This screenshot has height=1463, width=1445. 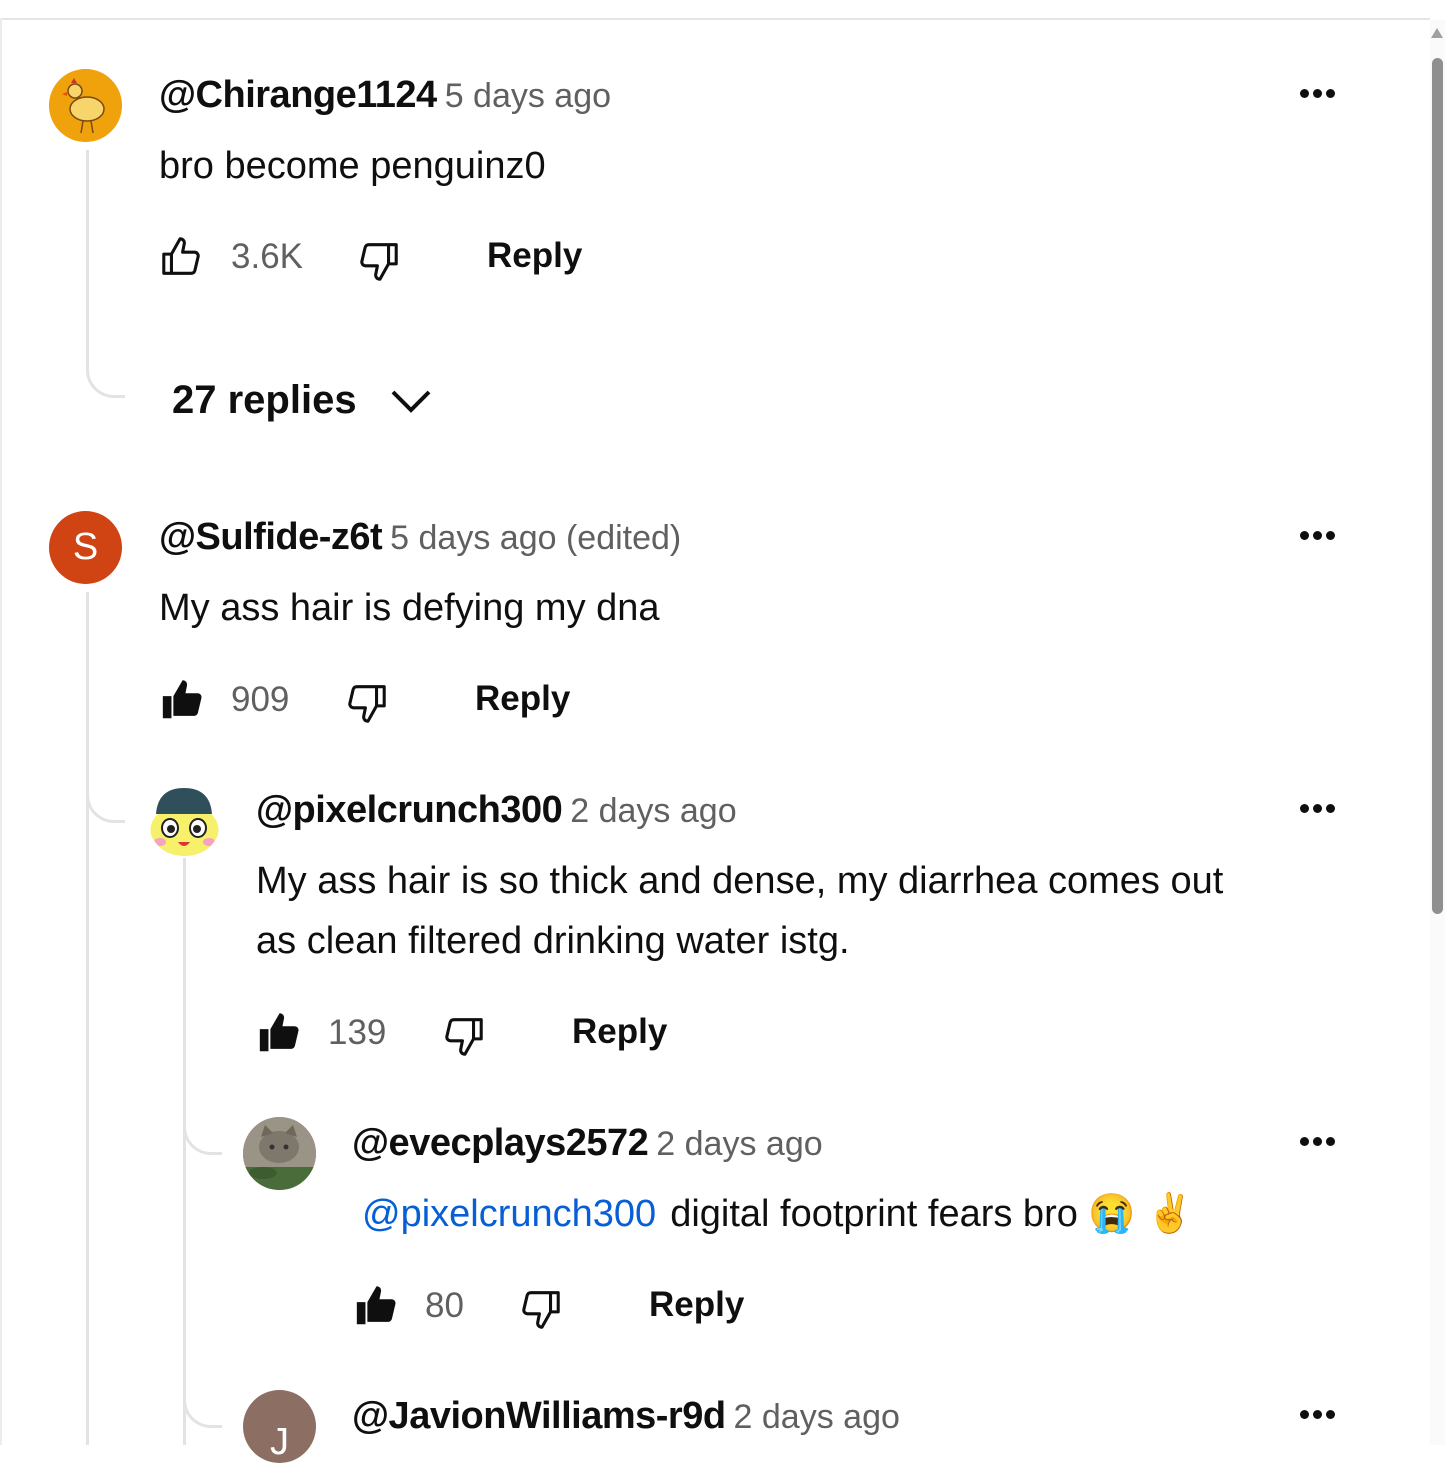 I want to click on author-name: @JavionWilliams-r9d, so click(x=539, y=1416).